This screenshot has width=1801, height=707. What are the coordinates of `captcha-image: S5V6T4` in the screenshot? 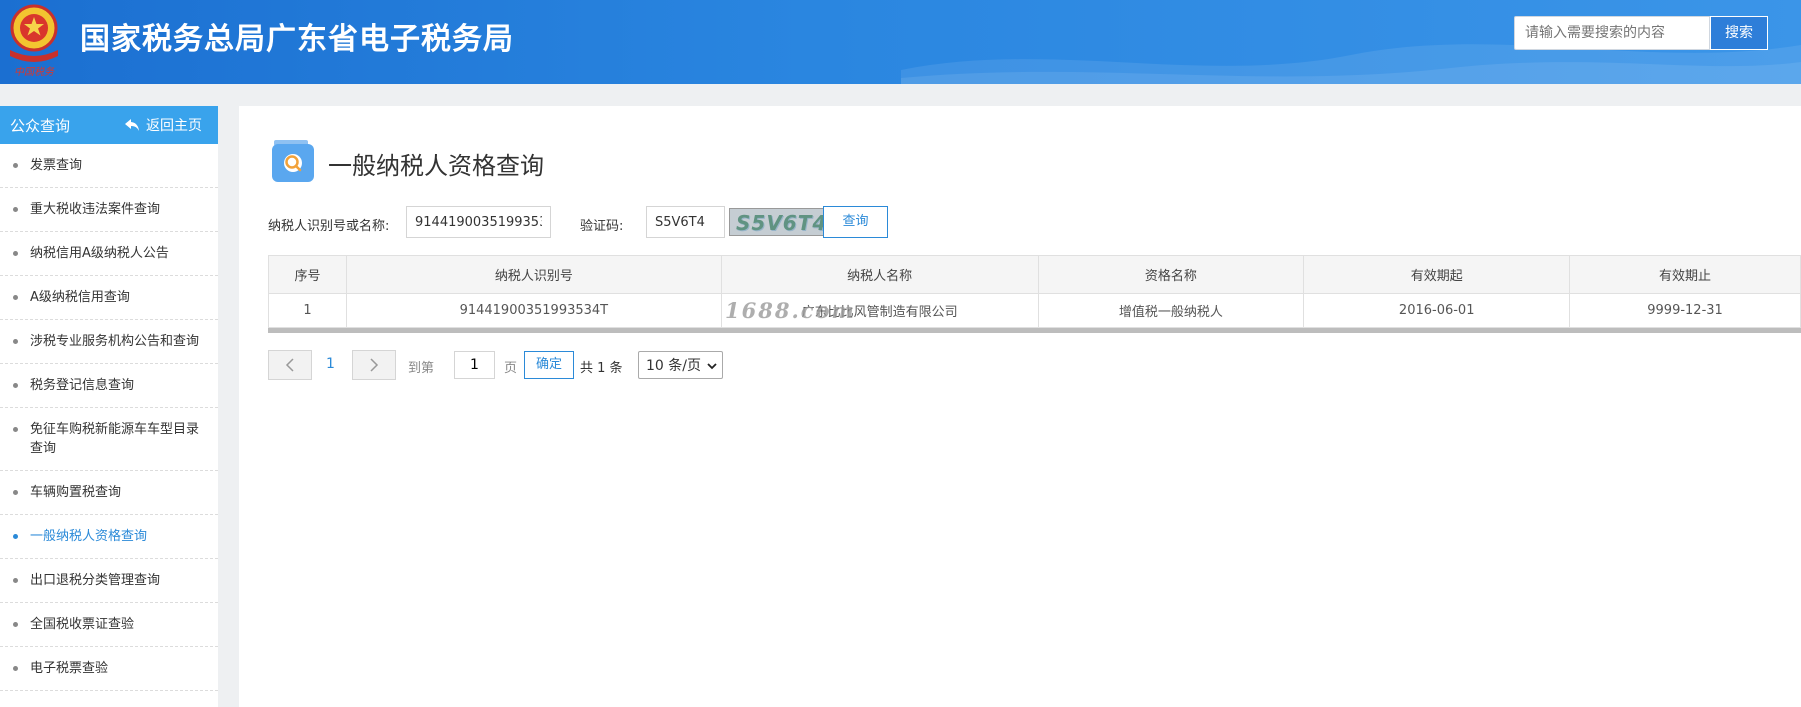 It's located at (779, 222).